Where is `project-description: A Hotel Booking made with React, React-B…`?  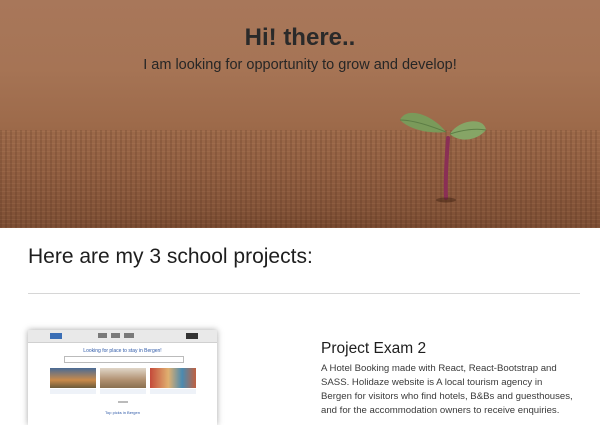
project-description: A Hotel Booking made with React, React-B… is located at coordinates (447, 389).